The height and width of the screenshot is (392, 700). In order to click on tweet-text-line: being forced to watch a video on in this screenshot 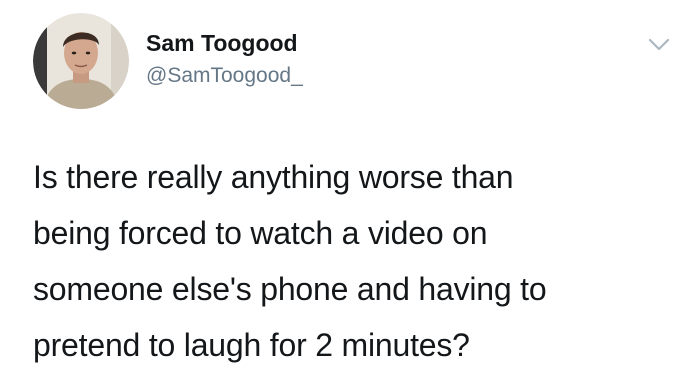, I will do `click(260, 233)`.